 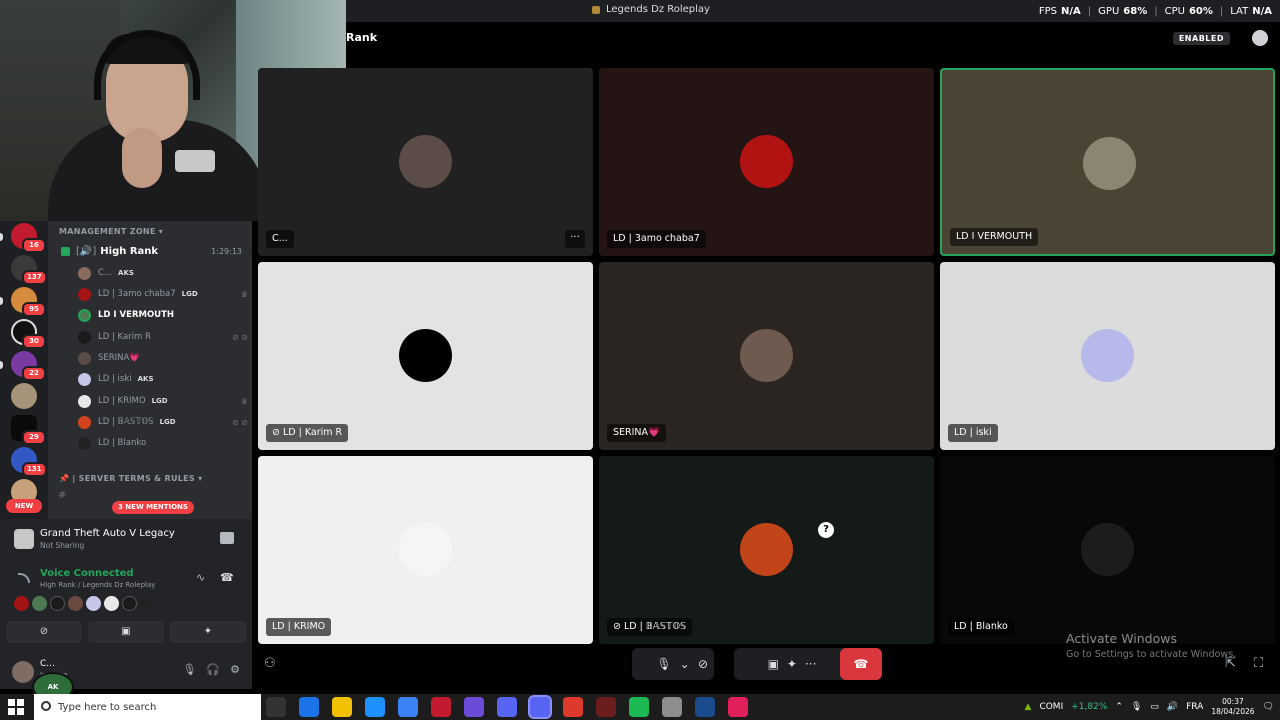 I want to click on share-screen-button: ▣, so click(x=126, y=632).